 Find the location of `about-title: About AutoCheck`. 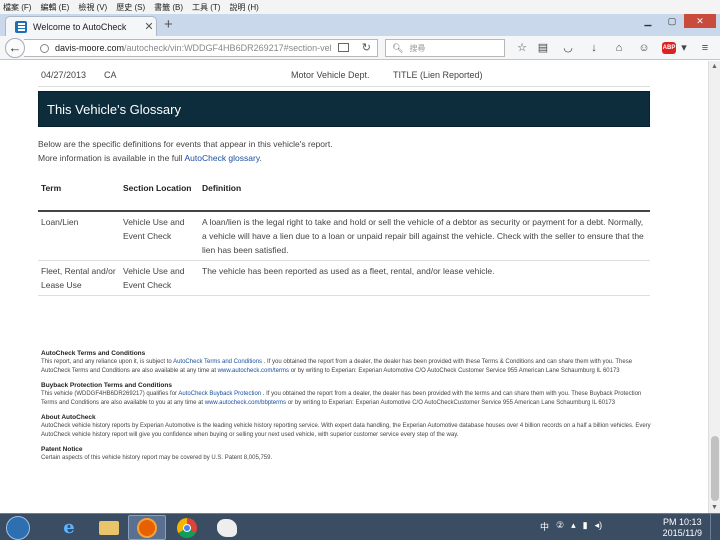

about-title: About AutoCheck is located at coordinates (68, 417).